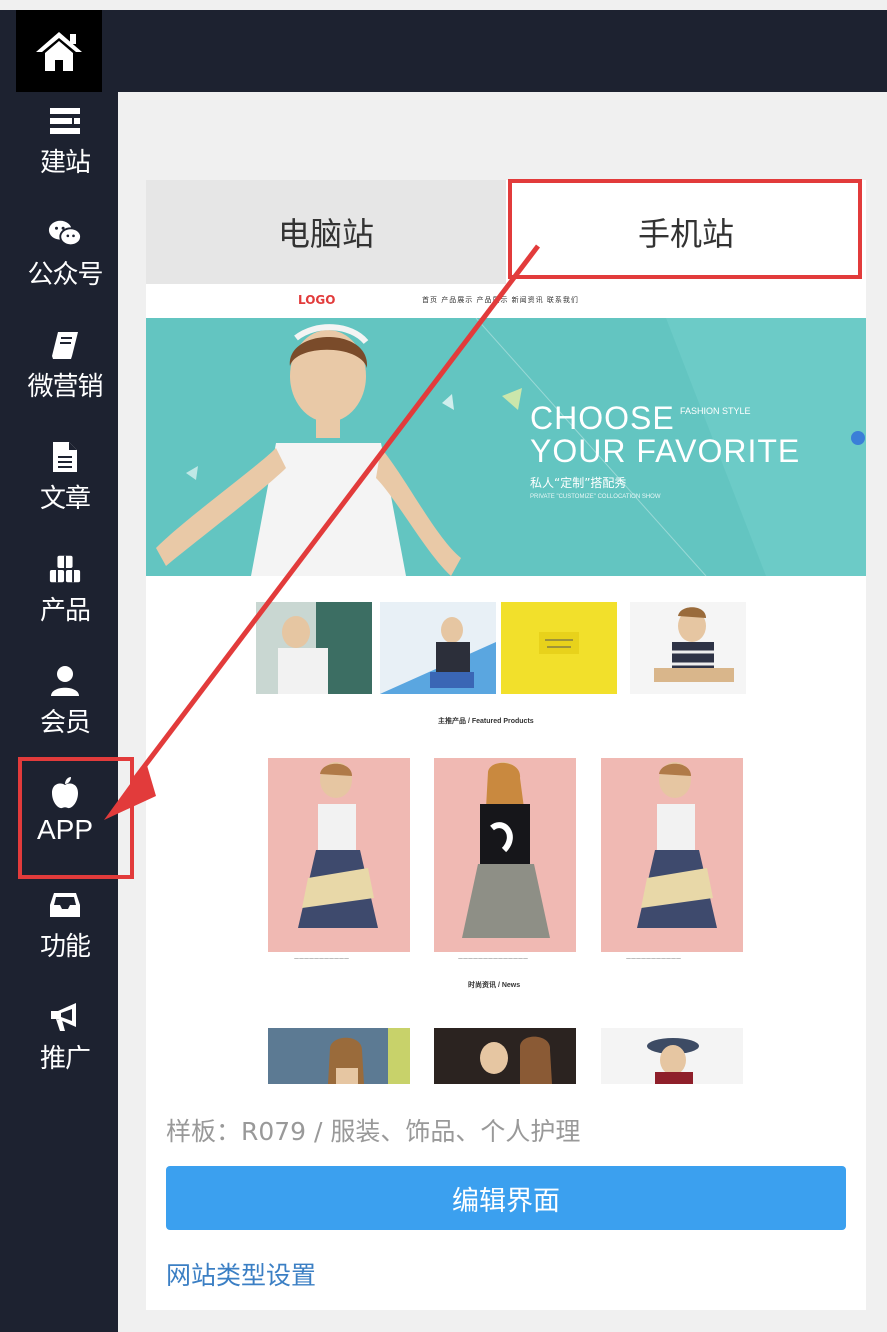 This screenshot has height=1332, width=887. What do you see at coordinates (373, 1131) in the screenshot?
I see `template-sample-label: 样板：R079 / 服装、饰品、个人护理` at bounding box center [373, 1131].